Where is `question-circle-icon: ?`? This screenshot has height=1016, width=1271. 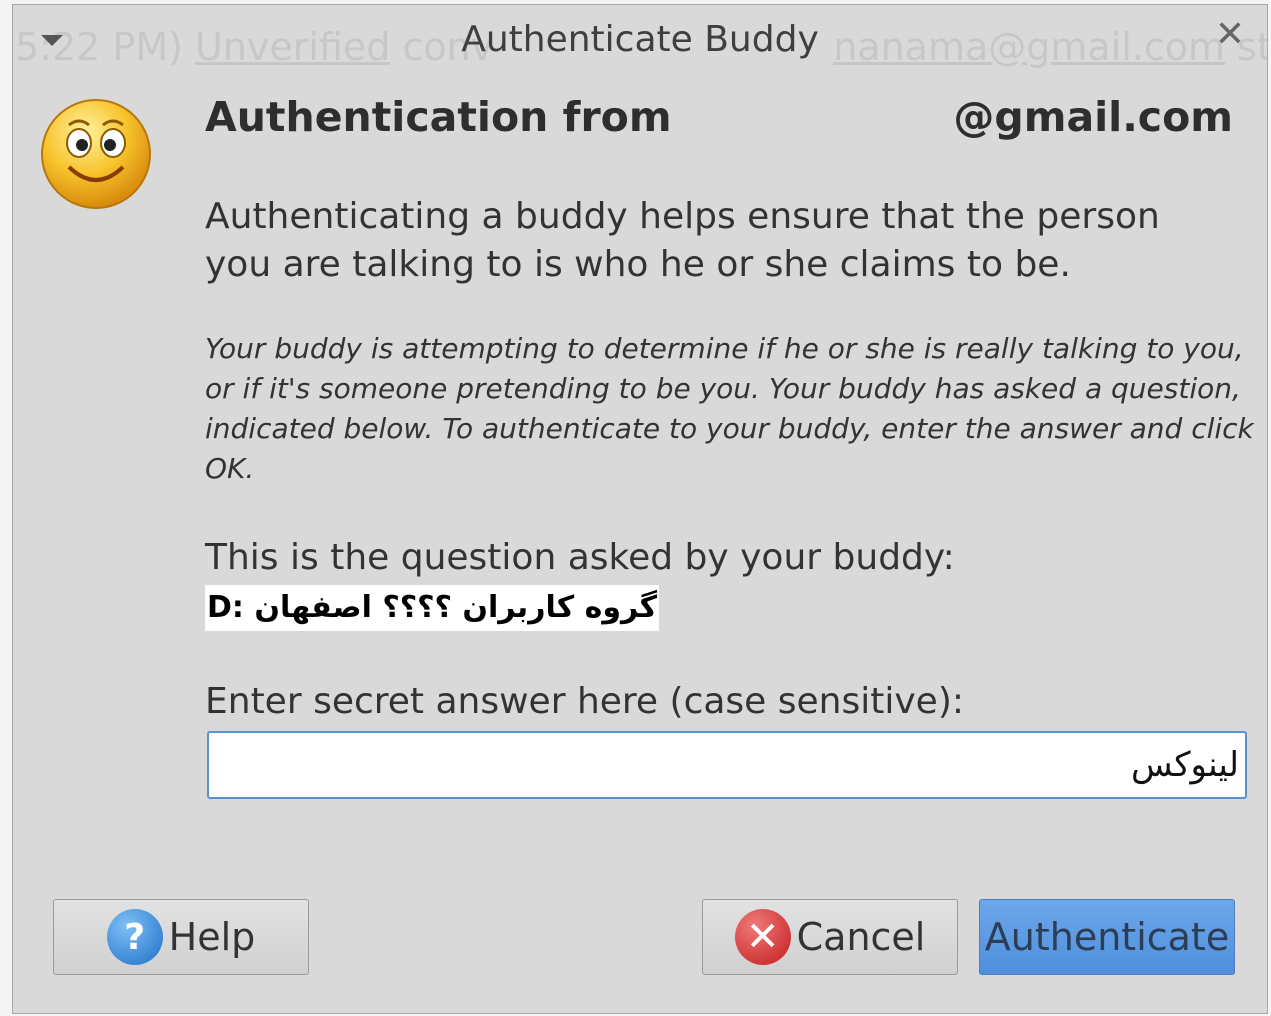 question-circle-icon: ? is located at coordinates (134, 937).